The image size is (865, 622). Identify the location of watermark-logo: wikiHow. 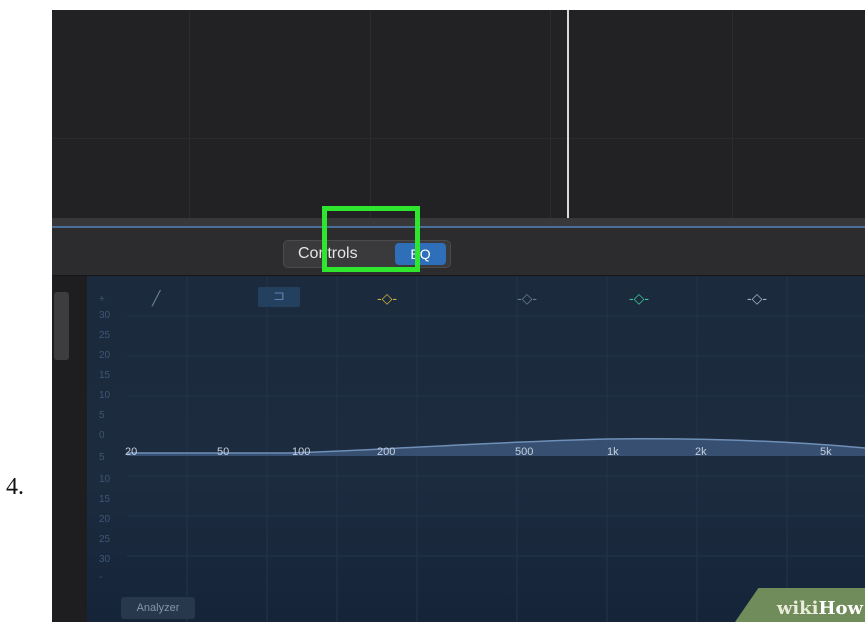
(820, 608).